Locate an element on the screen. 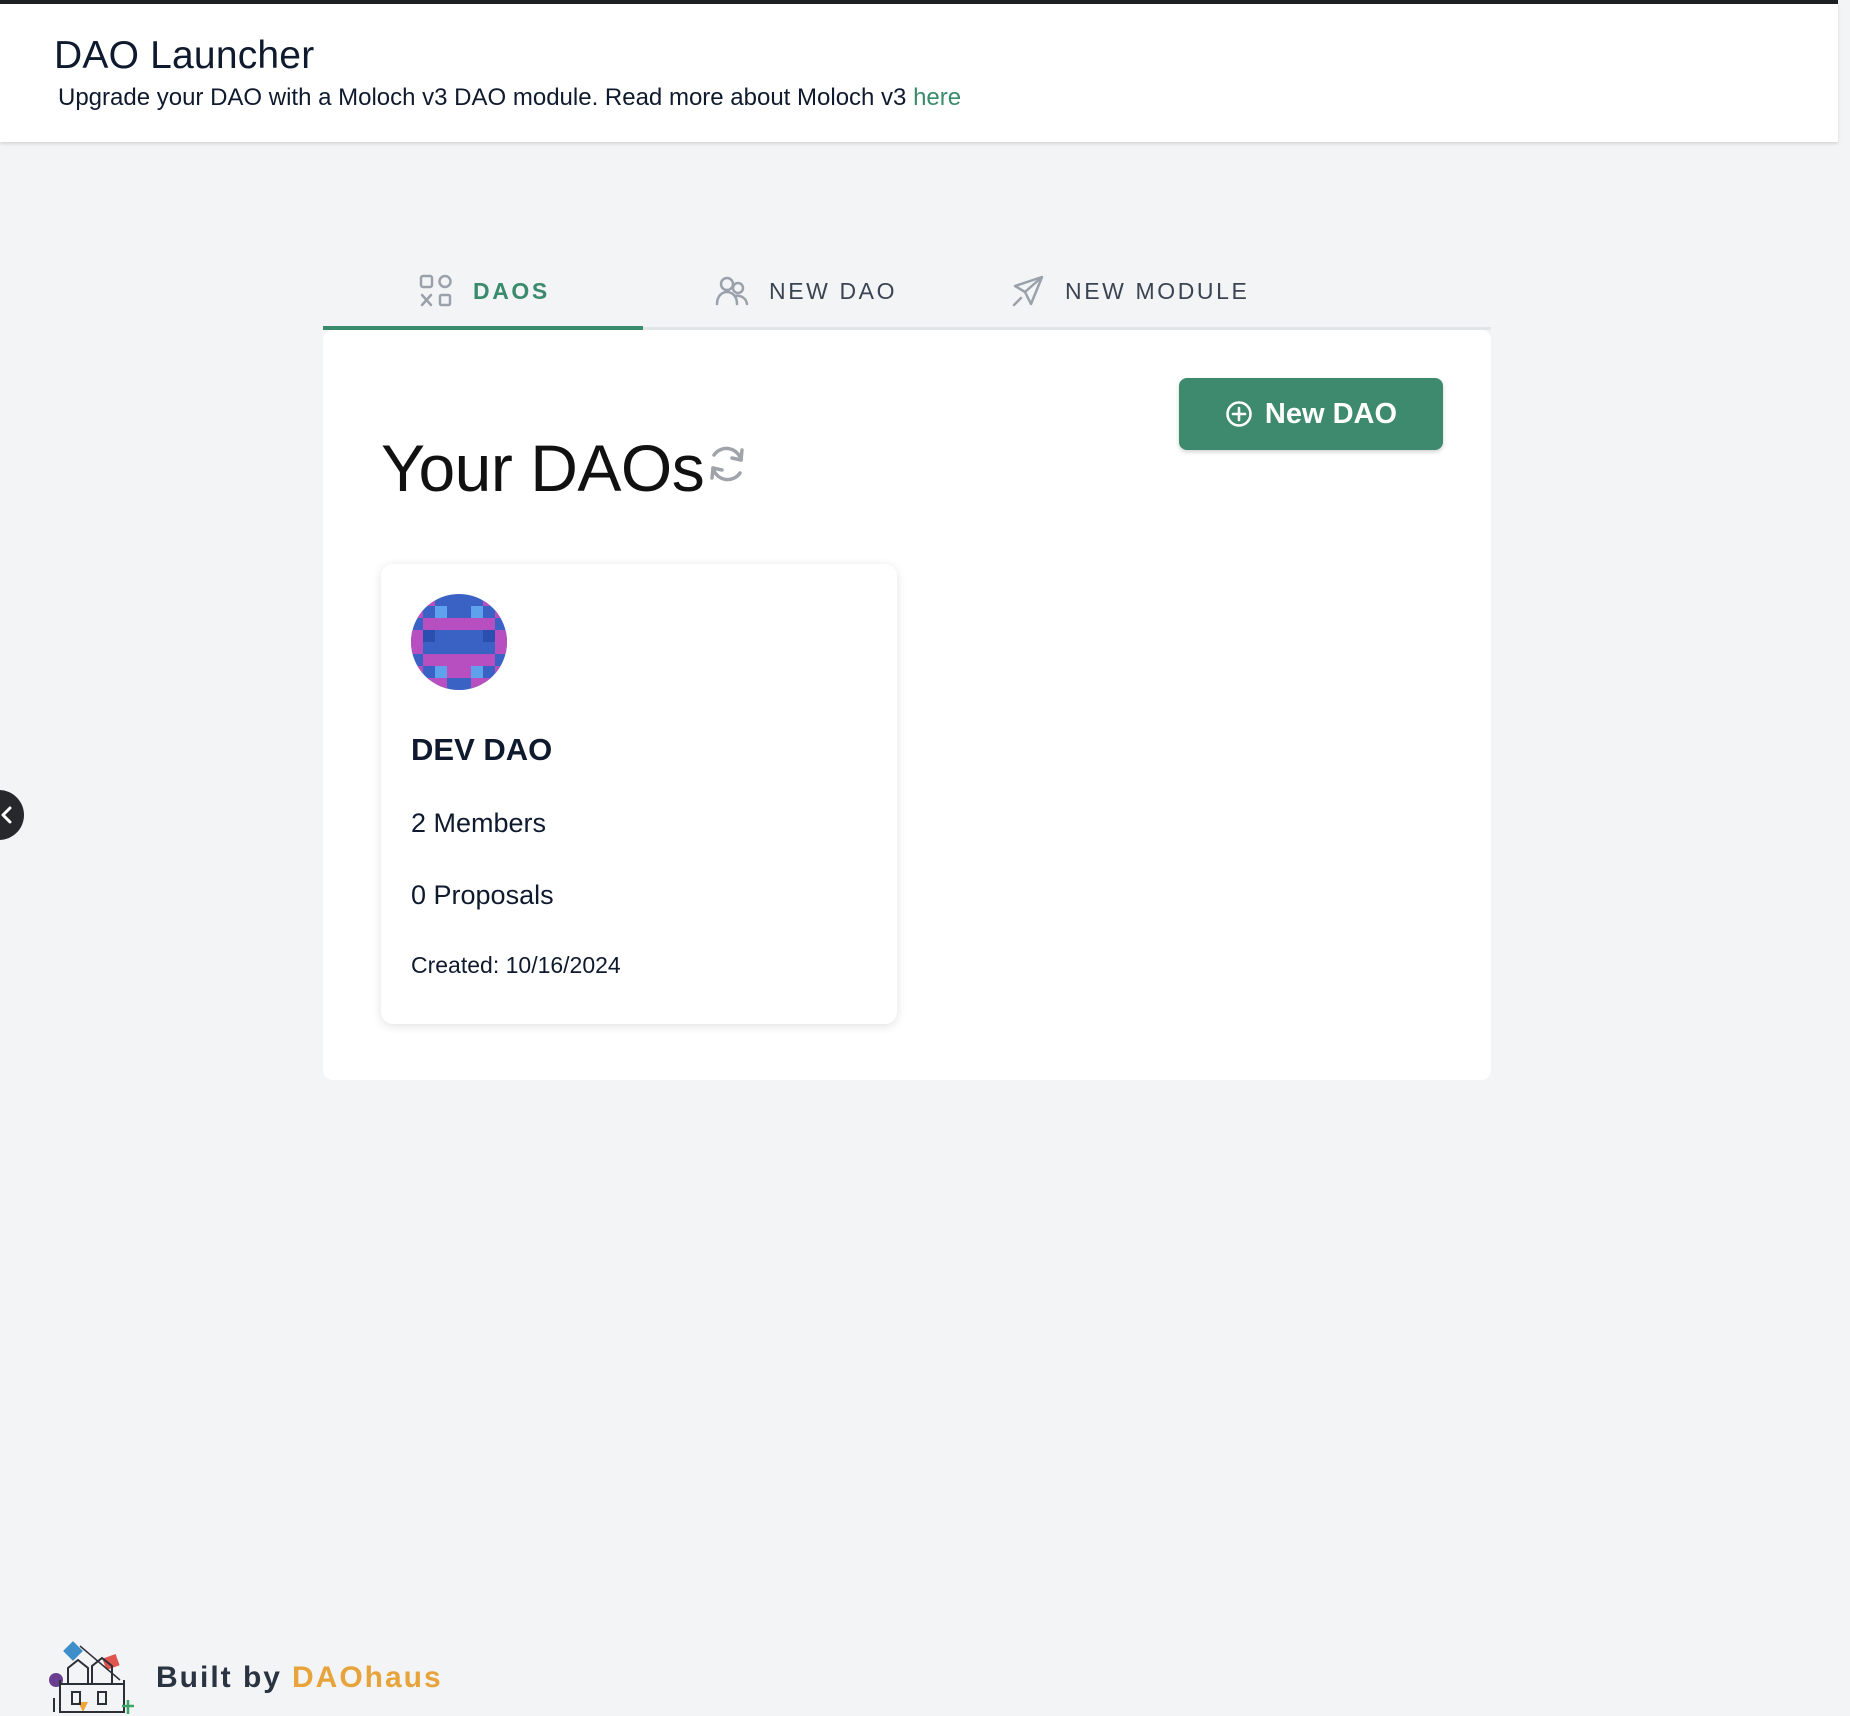 The height and width of the screenshot is (1716, 1850). footer: Built by DAOhaus is located at coordinates (243, 1678).